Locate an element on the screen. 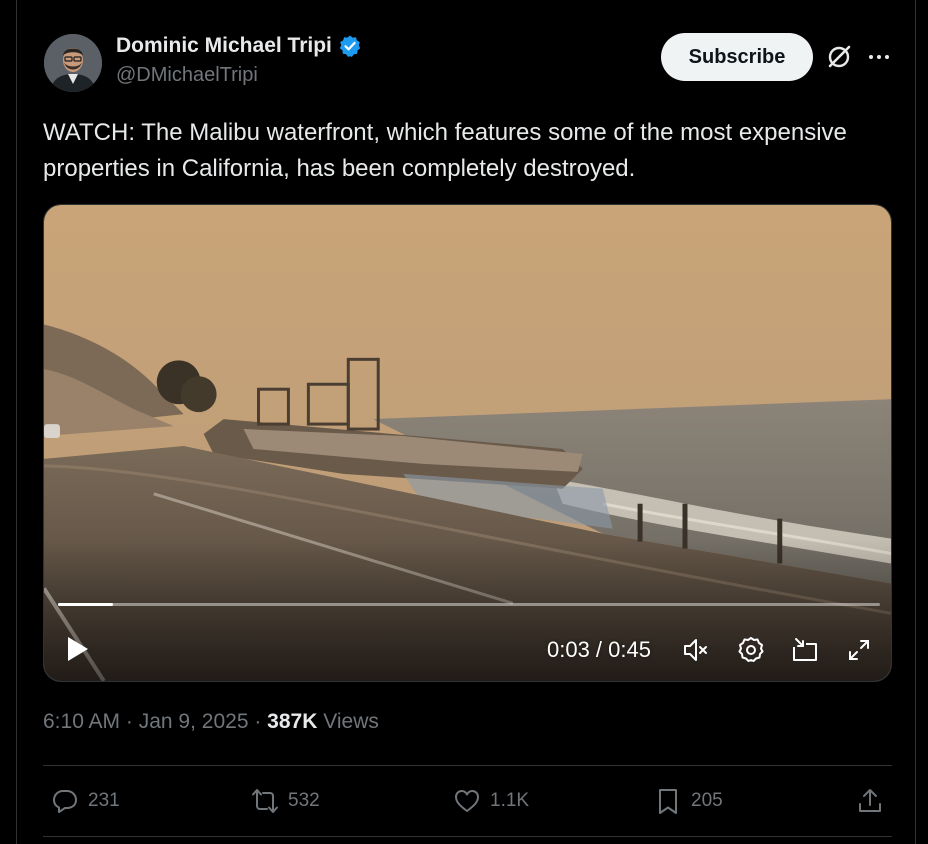  divider-top is located at coordinates (467, 765).